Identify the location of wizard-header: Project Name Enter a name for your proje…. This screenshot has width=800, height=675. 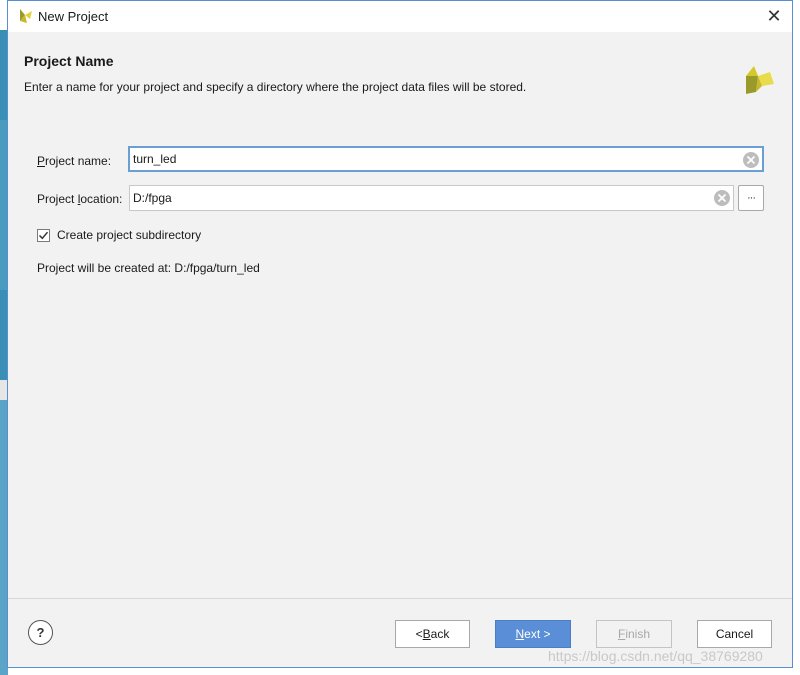
(400, 73).